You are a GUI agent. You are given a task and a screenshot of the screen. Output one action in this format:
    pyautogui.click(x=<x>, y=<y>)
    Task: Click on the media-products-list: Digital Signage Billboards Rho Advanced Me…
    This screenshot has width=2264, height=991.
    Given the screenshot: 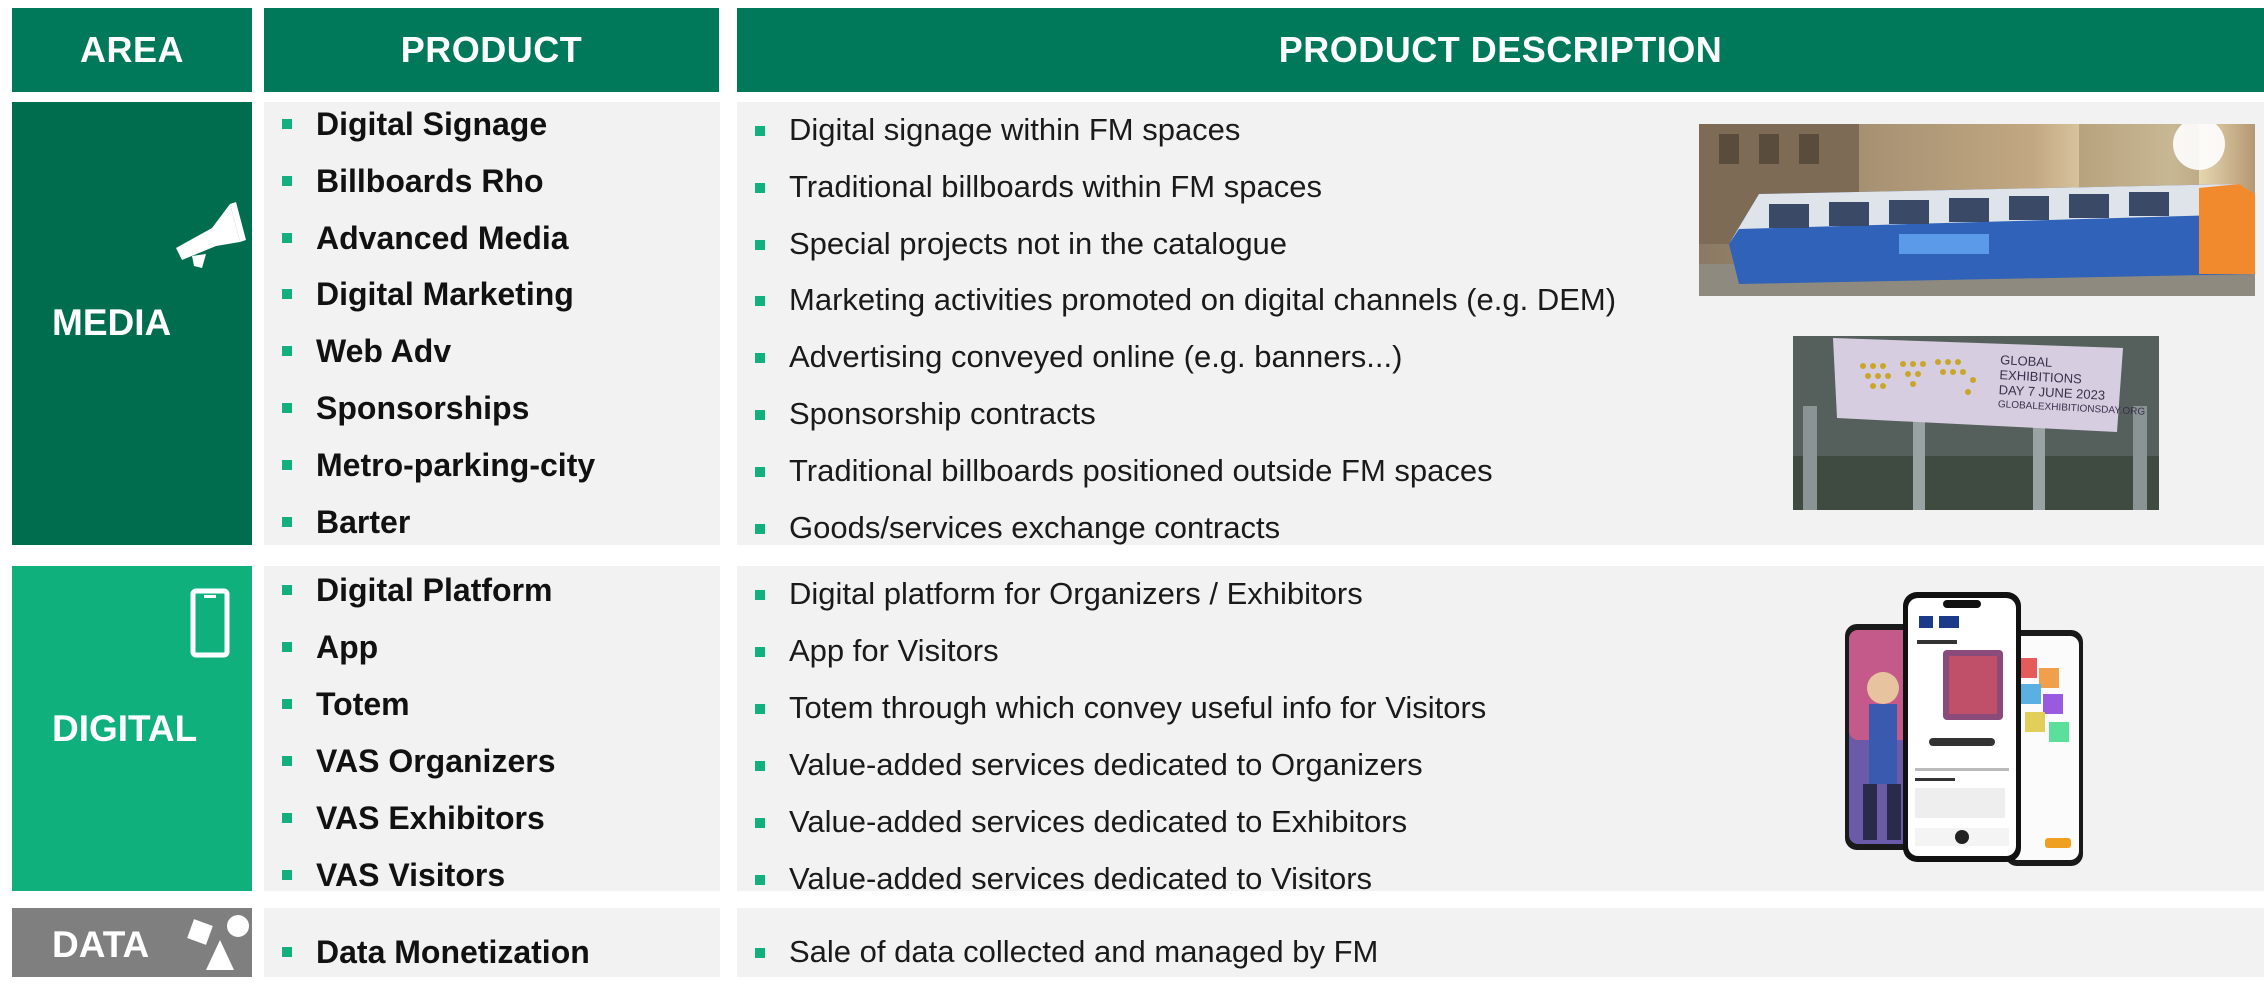 What is the action you would take?
    pyautogui.click(x=492, y=323)
    